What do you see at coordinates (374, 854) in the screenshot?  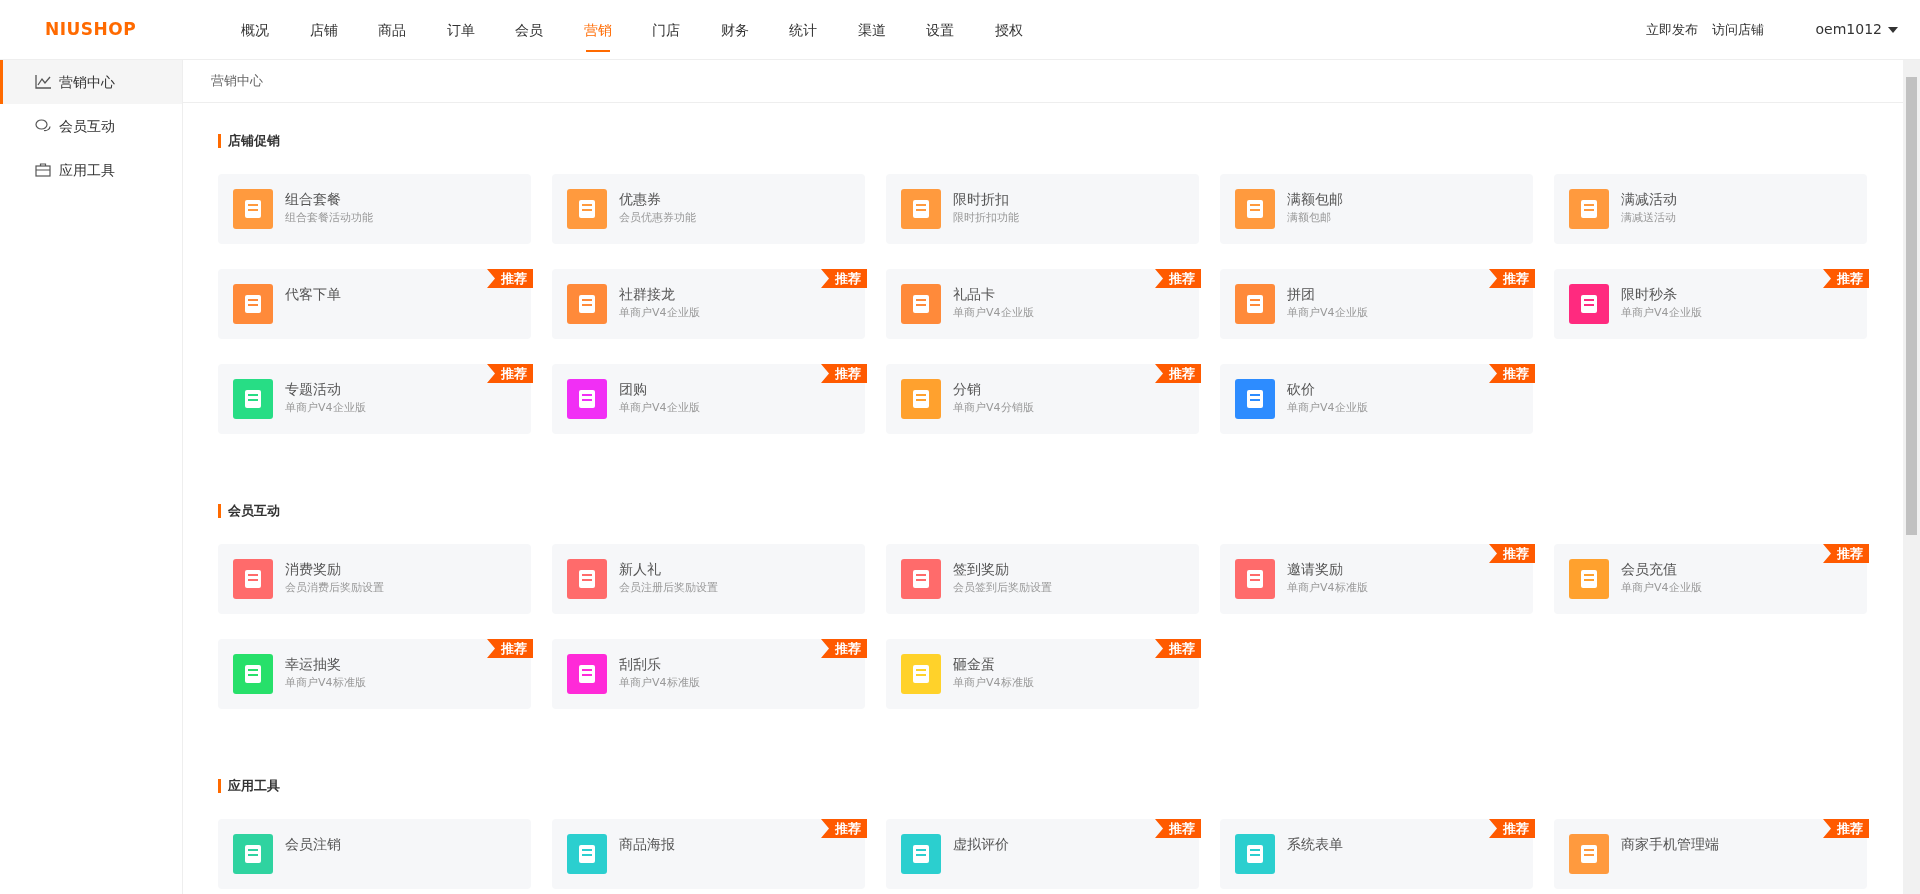 I see `app-card: 会员注销` at bounding box center [374, 854].